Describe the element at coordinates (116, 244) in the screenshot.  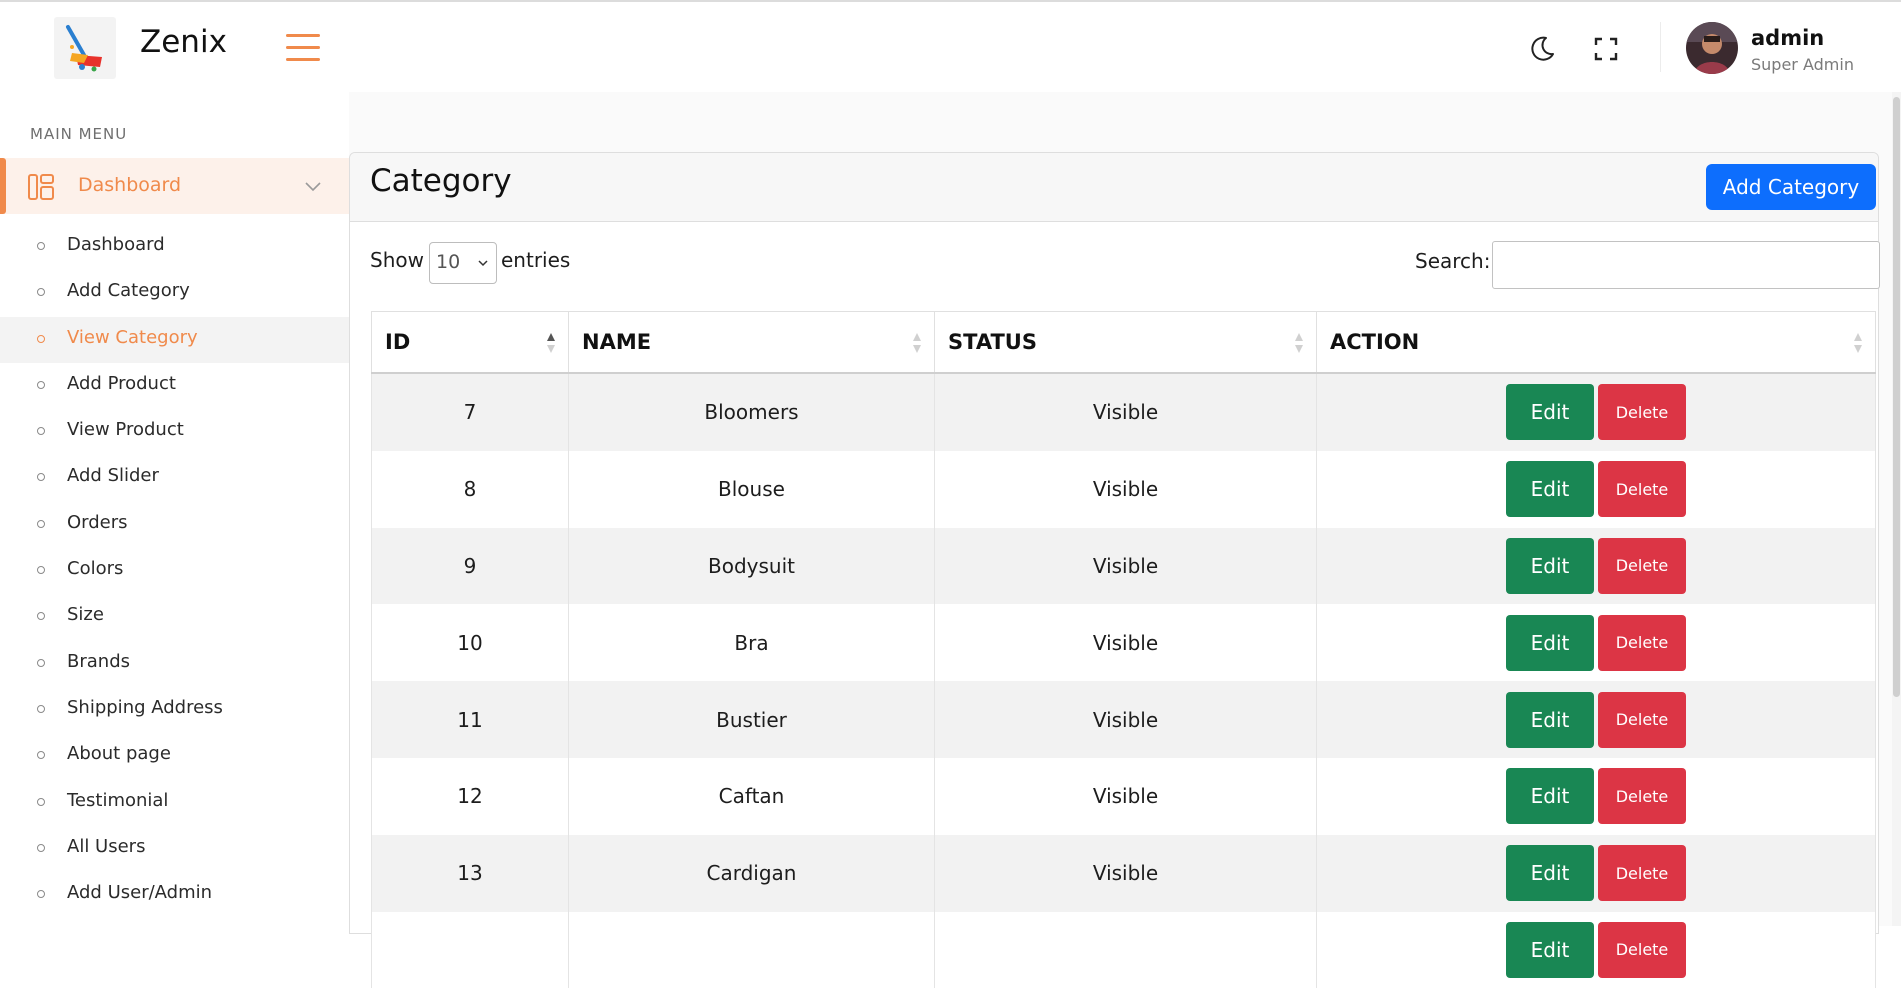
I see `sidebar-item-label: Dashboard` at that location.